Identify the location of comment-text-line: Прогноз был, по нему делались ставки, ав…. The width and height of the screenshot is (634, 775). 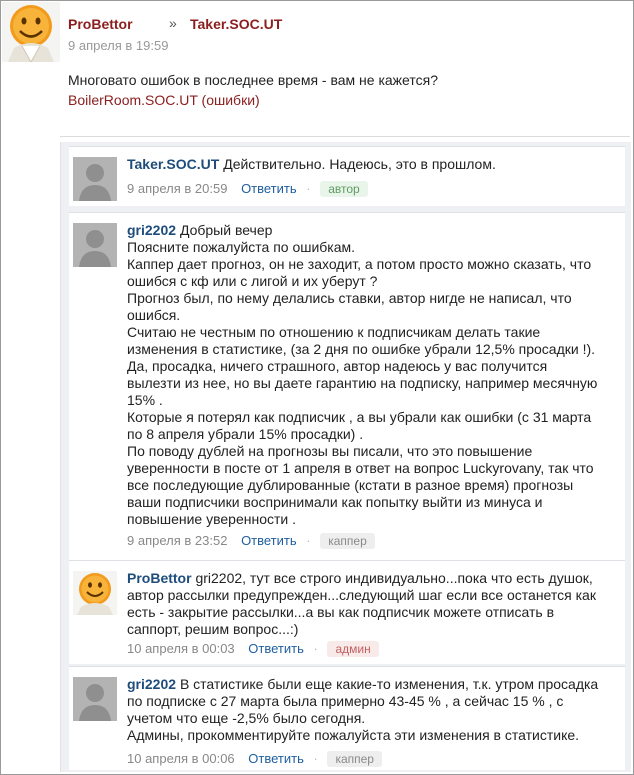
(349, 298).